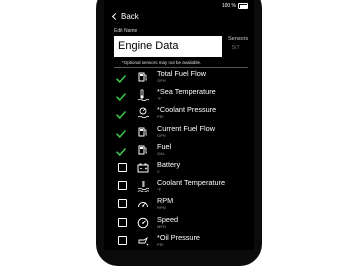 This screenshot has height=266, width=360. I want to click on sensor-unit: RPM, so click(161, 208).